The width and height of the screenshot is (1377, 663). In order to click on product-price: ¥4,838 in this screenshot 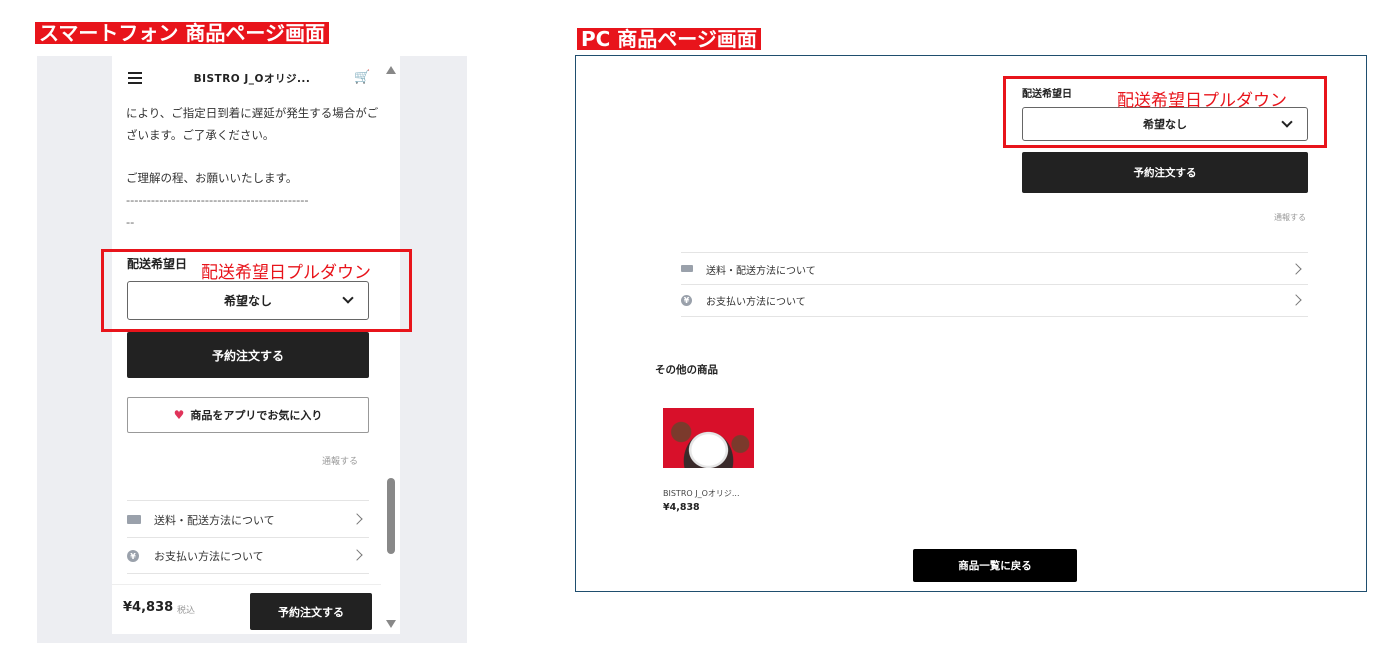, I will do `click(681, 507)`.